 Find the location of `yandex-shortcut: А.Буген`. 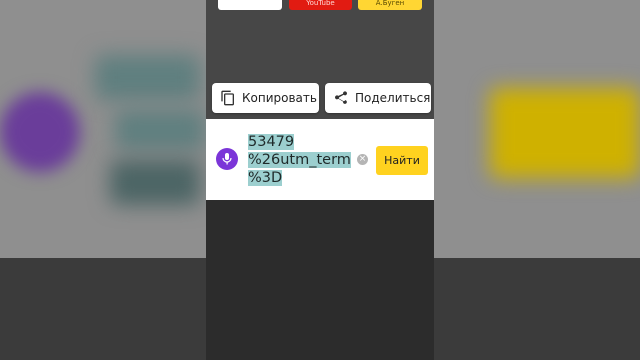

yandex-shortcut: А.Буген is located at coordinates (390, 5).